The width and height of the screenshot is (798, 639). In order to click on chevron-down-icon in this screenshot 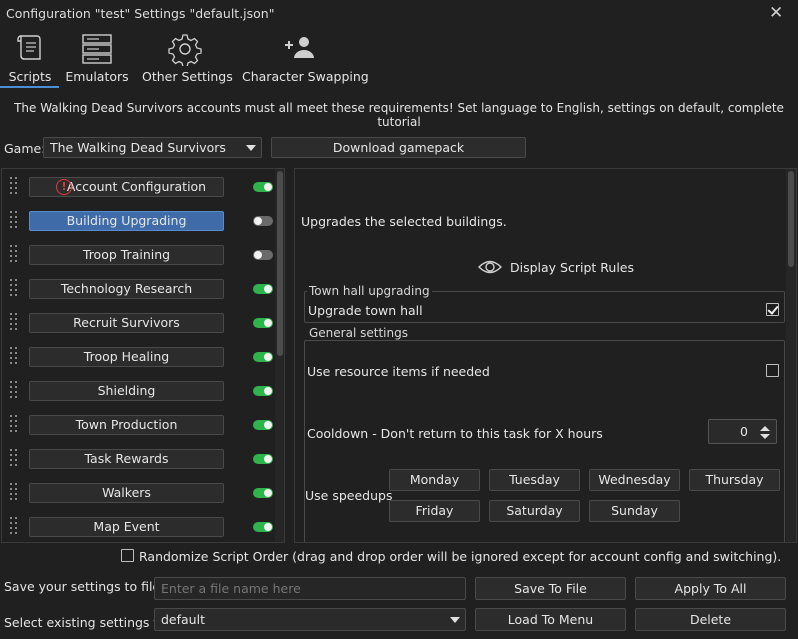, I will do `click(455, 620)`.